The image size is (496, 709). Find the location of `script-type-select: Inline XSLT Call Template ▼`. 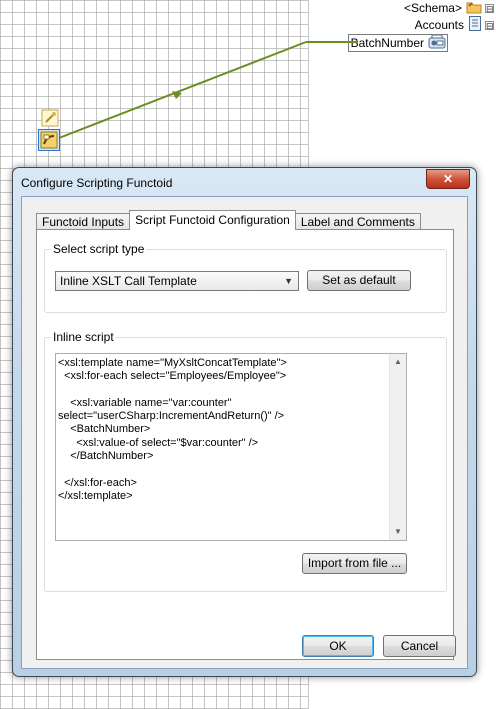

script-type-select: Inline XSLT Call Template ▼ is located at coordinates (177, 281).